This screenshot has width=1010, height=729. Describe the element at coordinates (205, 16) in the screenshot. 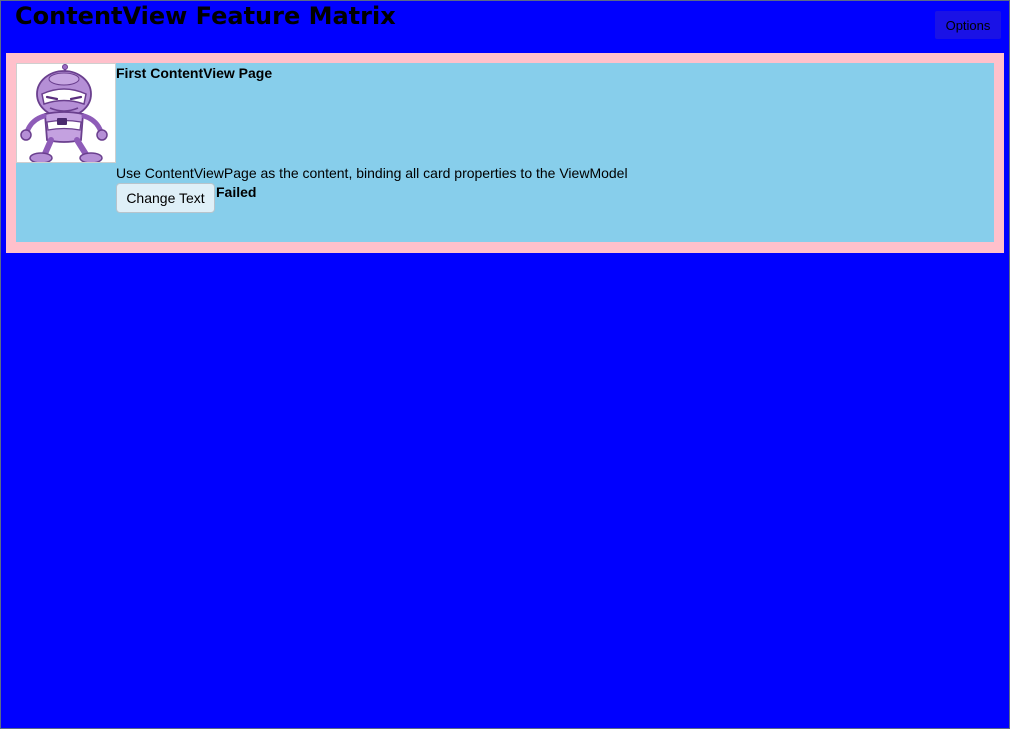

I see `page-title: ContentView Feature Matrix` at that location.